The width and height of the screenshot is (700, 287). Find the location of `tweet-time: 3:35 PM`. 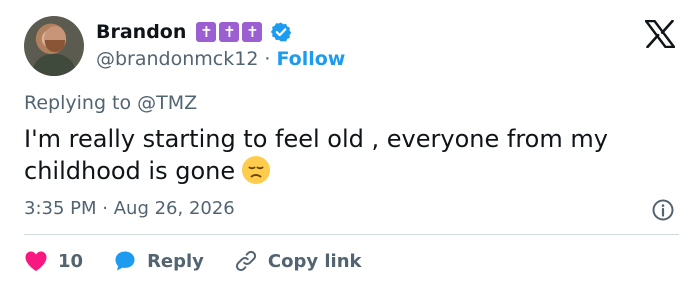

tweet-time: 3:35 PM is located at coordinates (60, 208).